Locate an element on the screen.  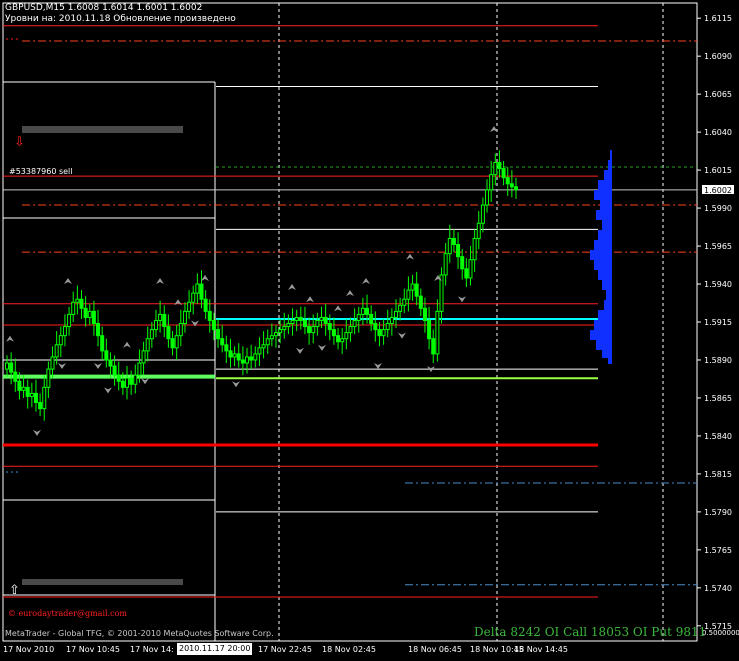
time-tick-label: 18 Nov 14:45 is located at coordinates (541, 649).